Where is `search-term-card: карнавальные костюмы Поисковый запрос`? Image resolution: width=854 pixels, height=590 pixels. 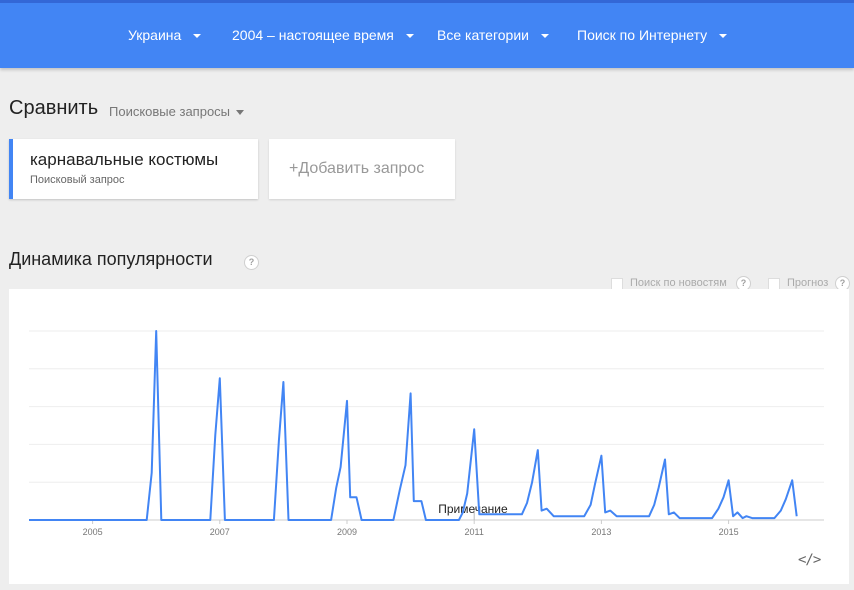 search-term-card: карнавальные костюмы Поисковый запрос is located at coordinates (133, 169).